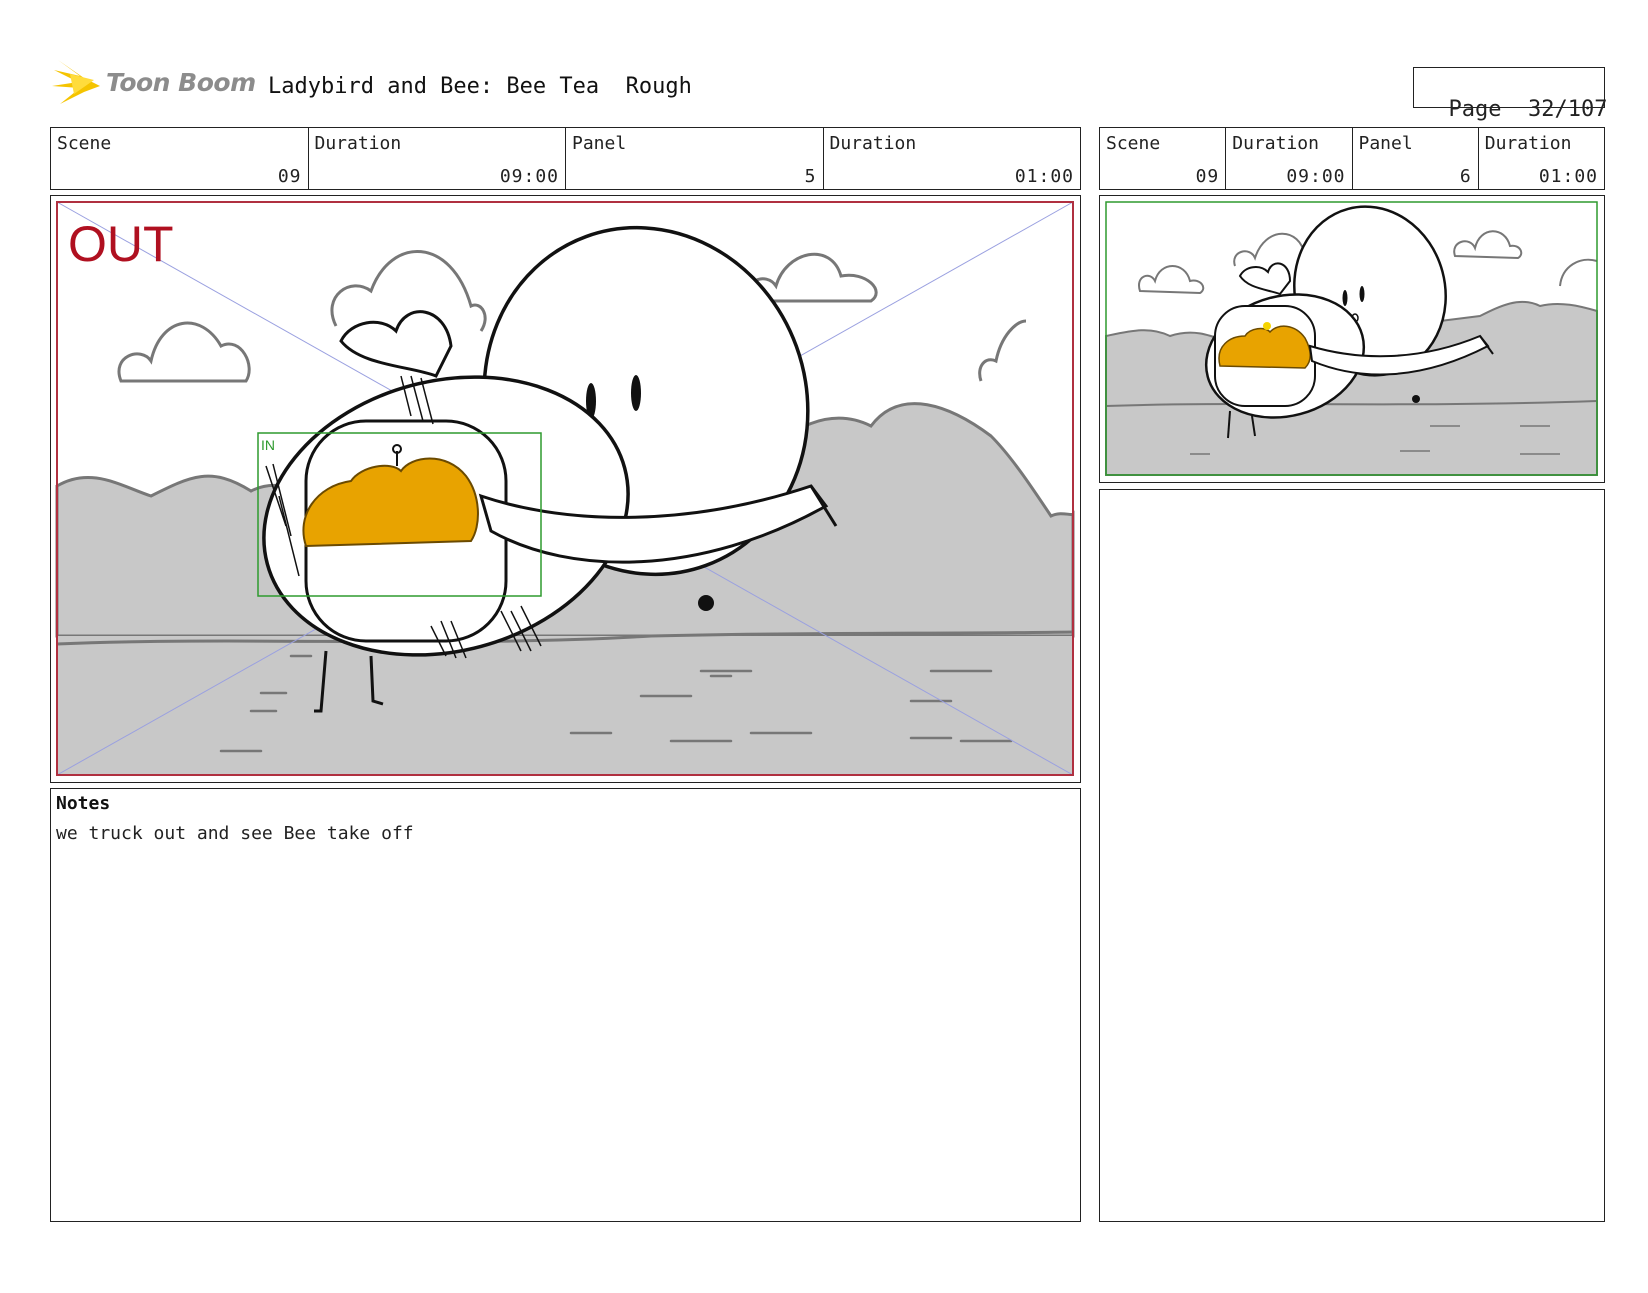 The width and height of the screenshot is (1648, 1293). Describe the element at coordinates (1528, 143) in the screenshot. I see `next-panel-duration-label: Duration` at that location.